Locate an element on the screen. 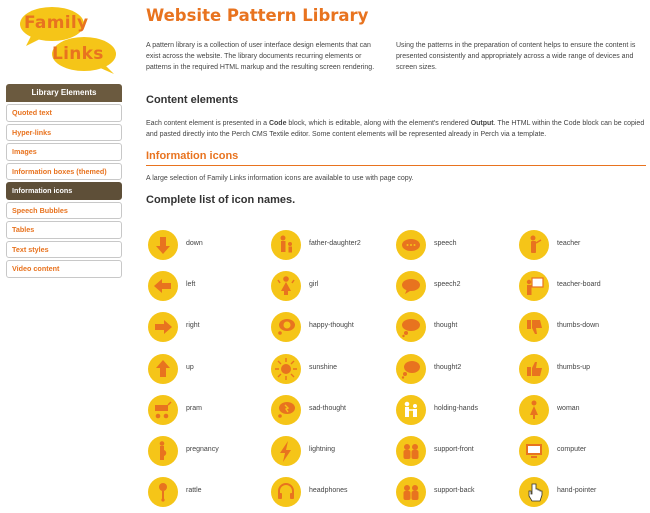  icon-name-label: left is located at coordinates (191, 285).